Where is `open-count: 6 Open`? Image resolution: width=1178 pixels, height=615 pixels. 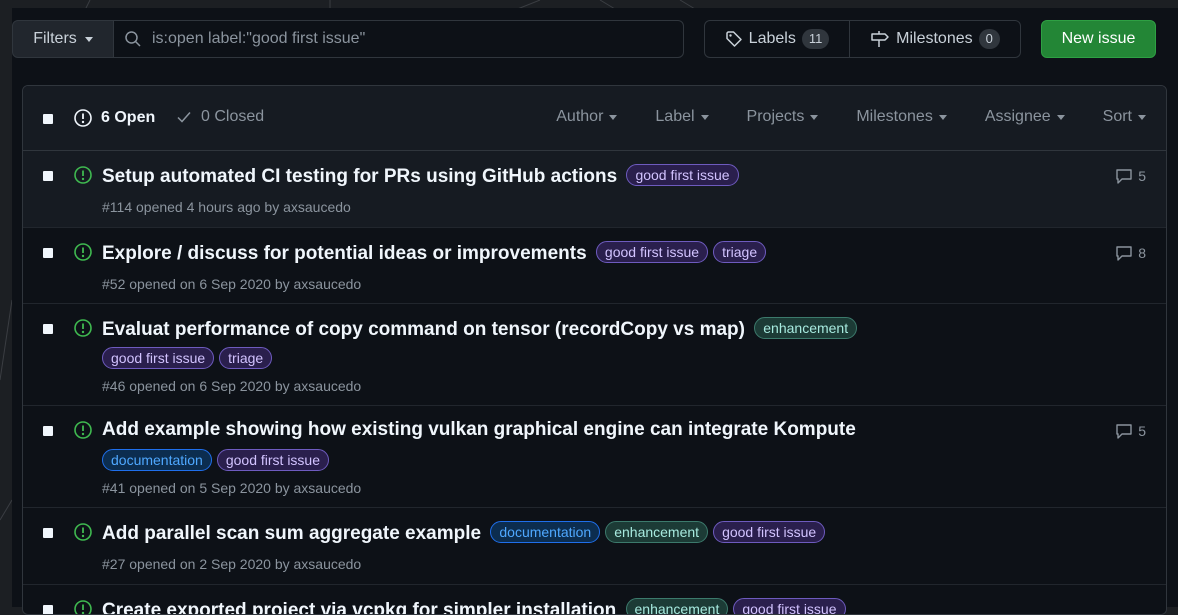 open-count: 6 Open is located at coordinates (128, 117).